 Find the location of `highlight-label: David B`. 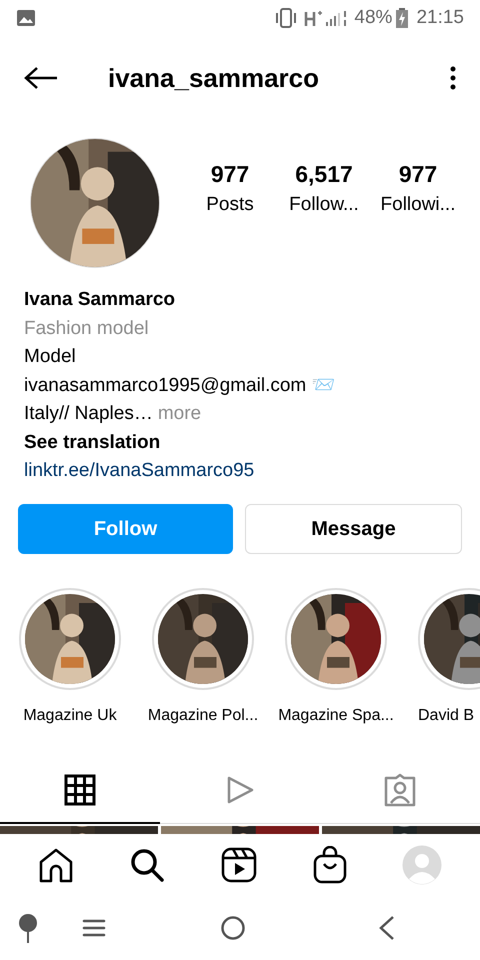

highlight-label: David B is located at coordinates (446, 716).